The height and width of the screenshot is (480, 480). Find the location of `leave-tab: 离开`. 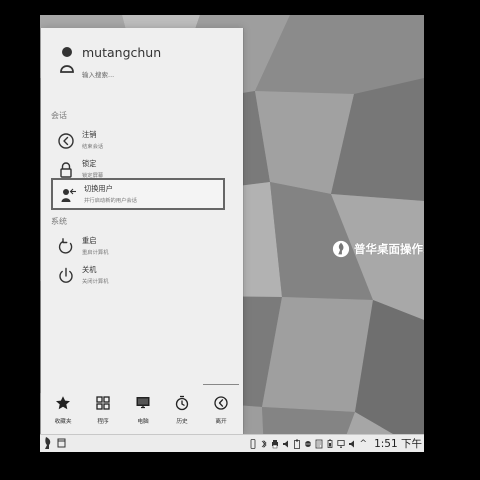

leave-tab: 离开 is located at coordinates (221, 412).